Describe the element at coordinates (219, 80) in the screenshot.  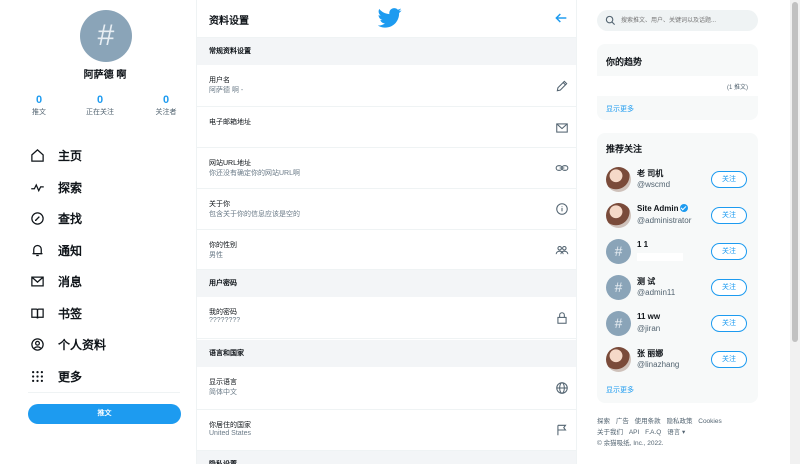
I see `username-label: 用户名` at that location.